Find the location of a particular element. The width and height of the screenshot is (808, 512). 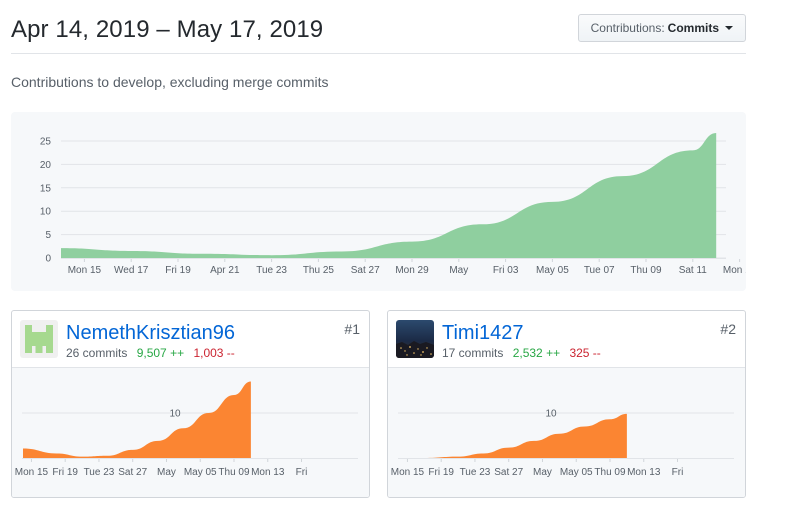

y-tick-label: 25 is located at coordinates (46, 142).